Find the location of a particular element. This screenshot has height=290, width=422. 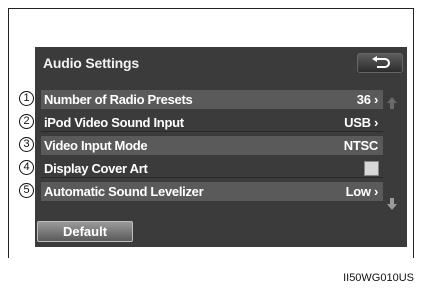

setting-row-auto-sound-levelizer: Automatic Sound Levelizer Low › is located at coordinates (212, 191).